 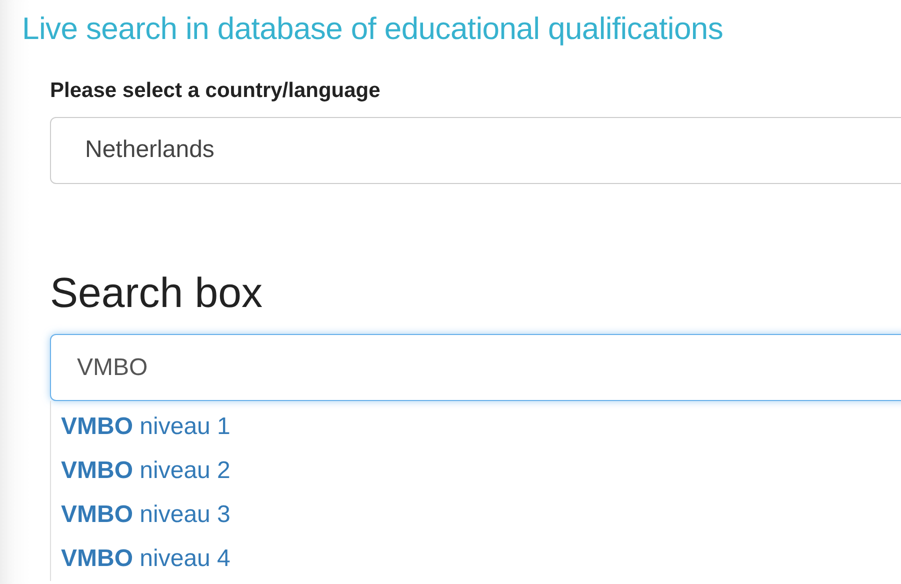 What do you see at coordinates (145, 471) in the screenshot?
I see `suggestion-item: VMBO niveau 2` at bounding box center [145, 471].